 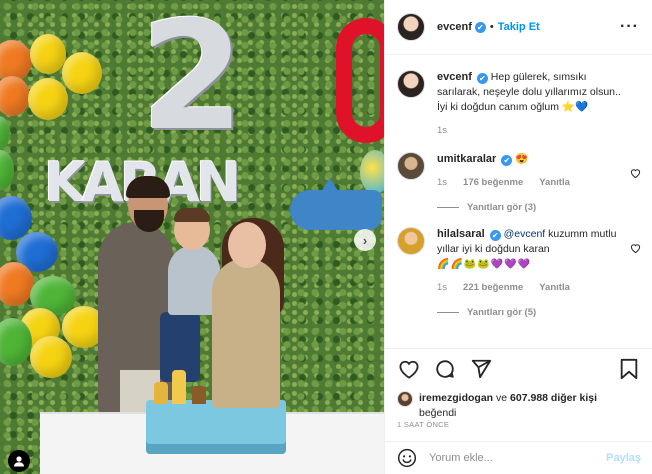 What do you see at coordinates (219, 182) in the screenshot?
I see `letter-balloon: N` at bounding box center [219, 182].